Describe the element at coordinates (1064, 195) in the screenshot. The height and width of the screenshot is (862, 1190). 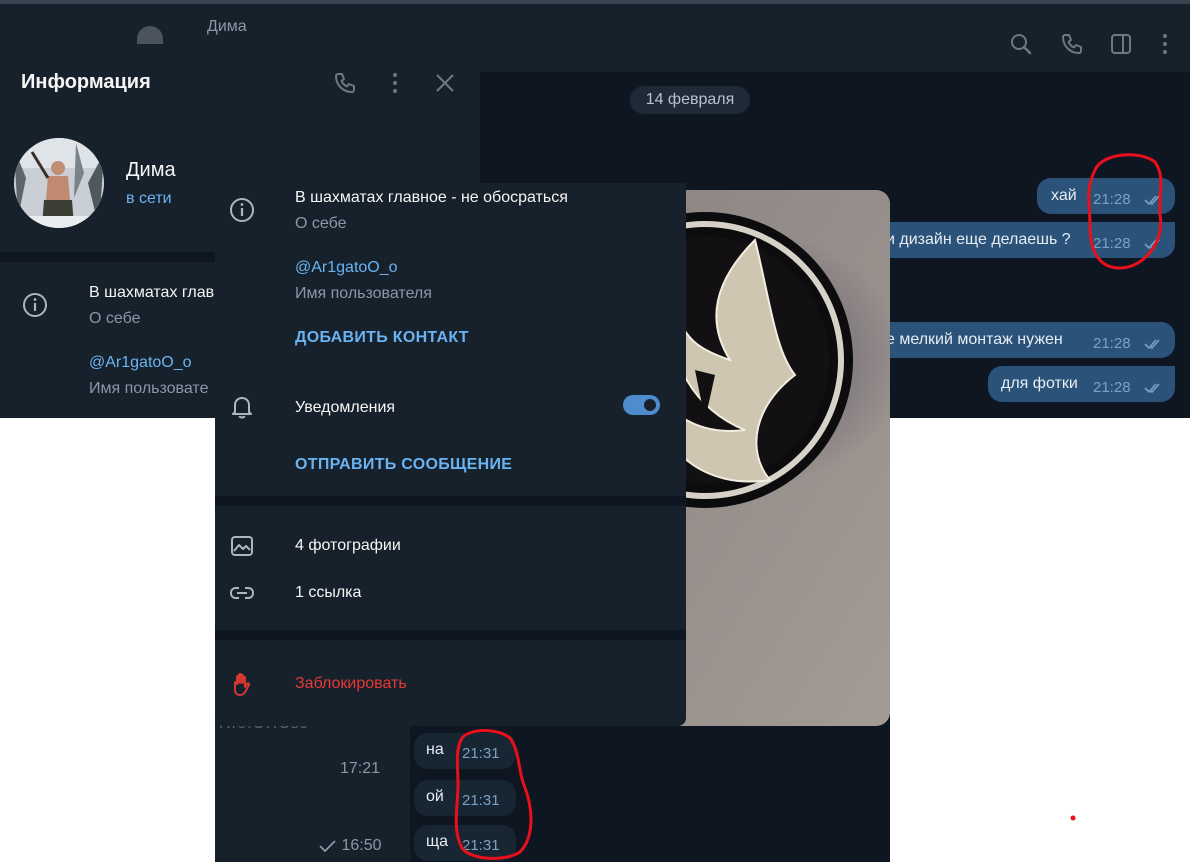
I see `message-text: хай` at that location.